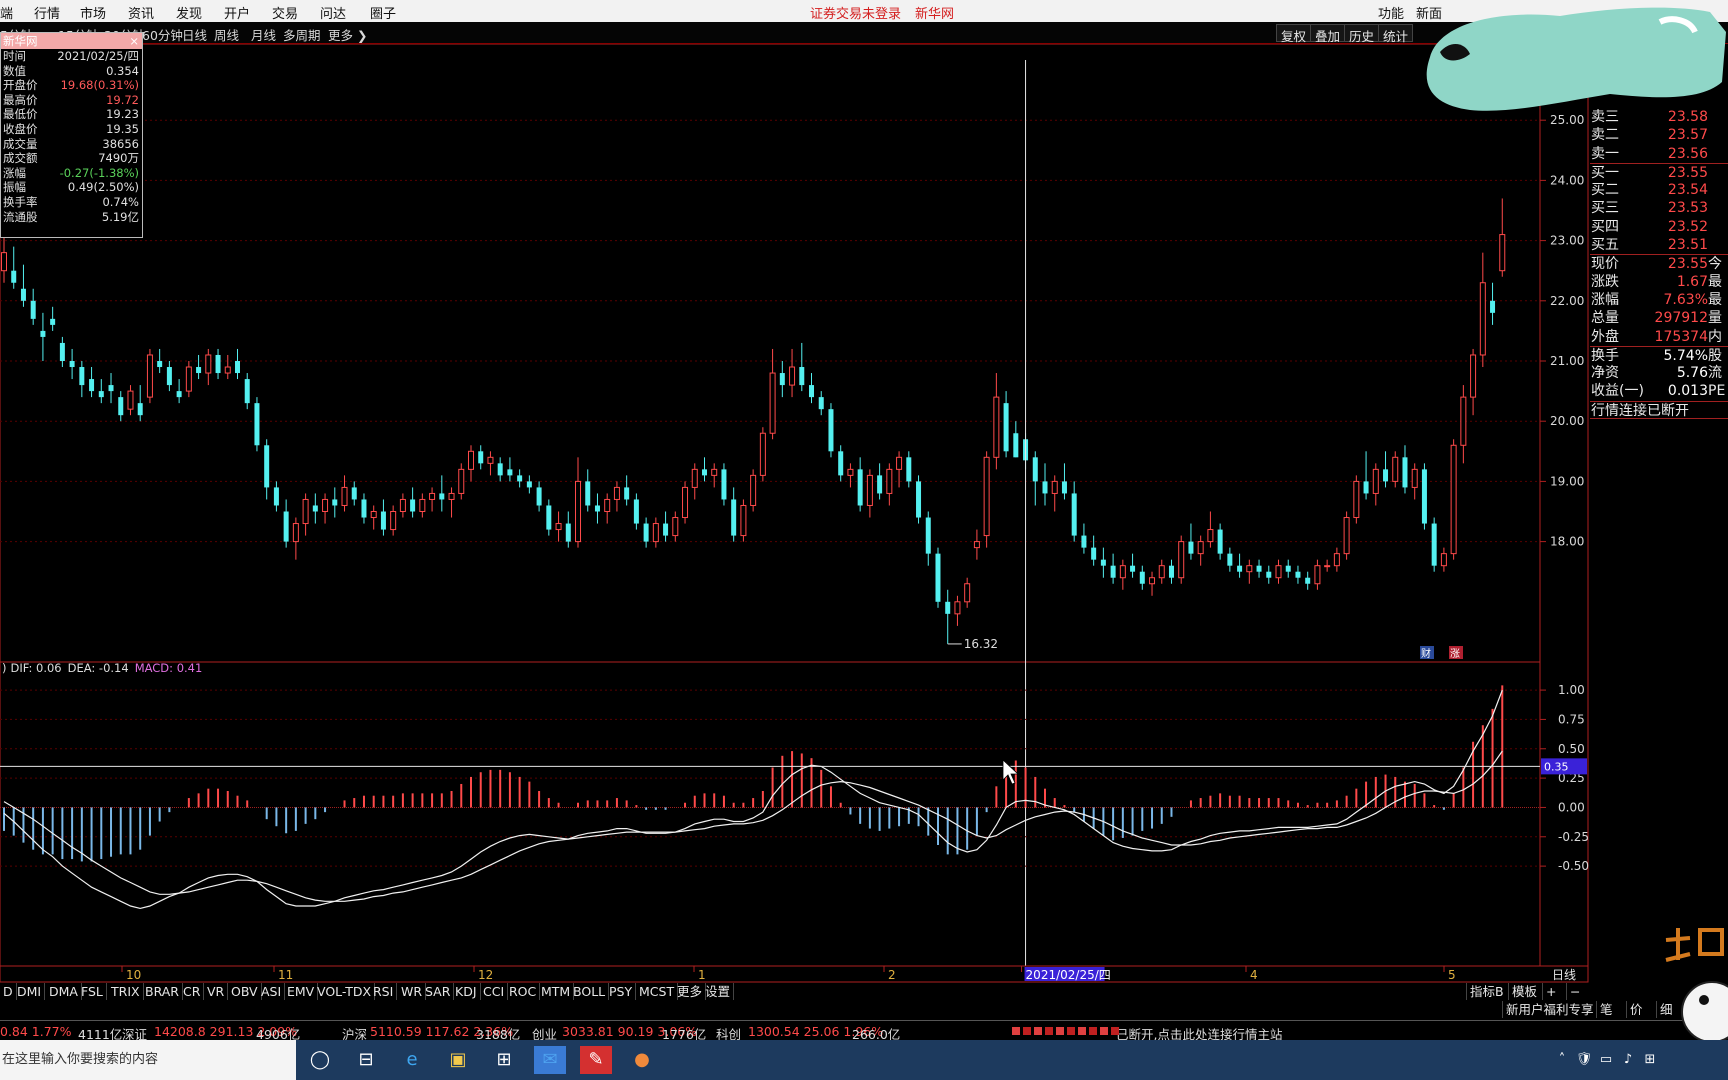 This screenshot has height=1080, width=1728. Describe the element at coordinates (194, 34) in the screenshot. I see `period-tab-4: 日线` at that location.